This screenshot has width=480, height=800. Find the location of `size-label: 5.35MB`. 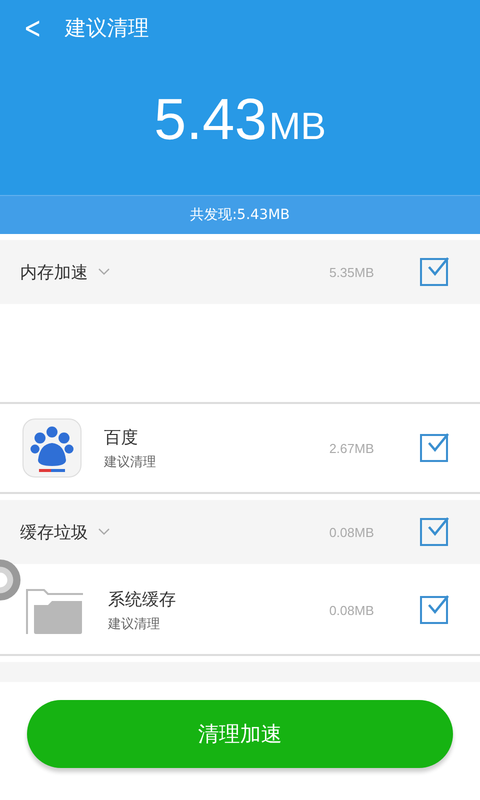

size-label: 5.35MB is located at coordinates (351, 272).